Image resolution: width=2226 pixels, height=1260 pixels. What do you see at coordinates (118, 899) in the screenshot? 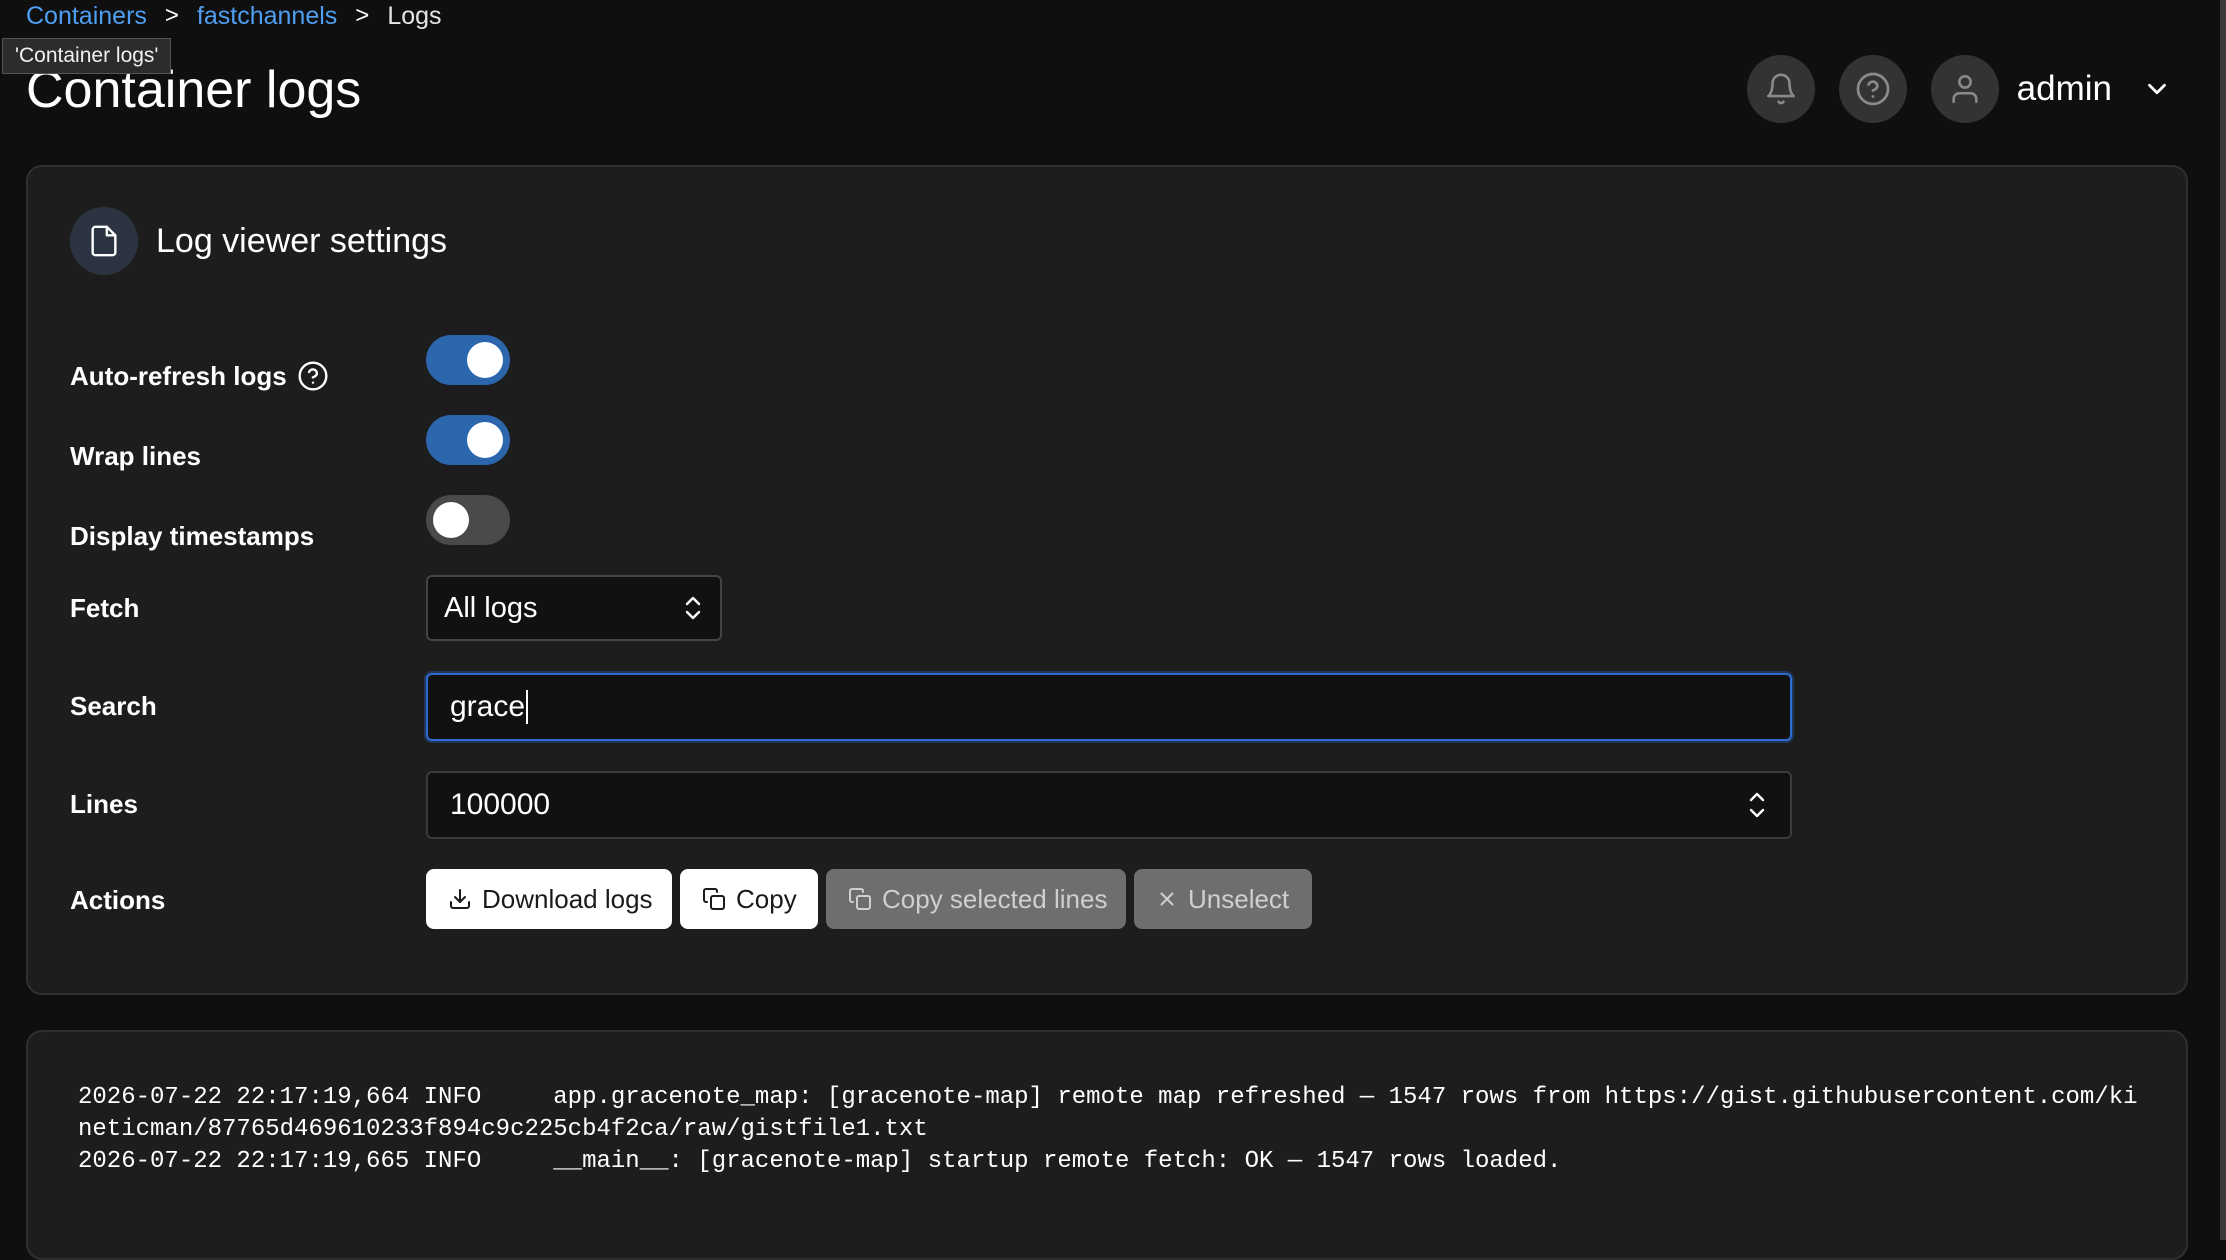
I see `actions-label: Actions` at bounding box center [118, 899].